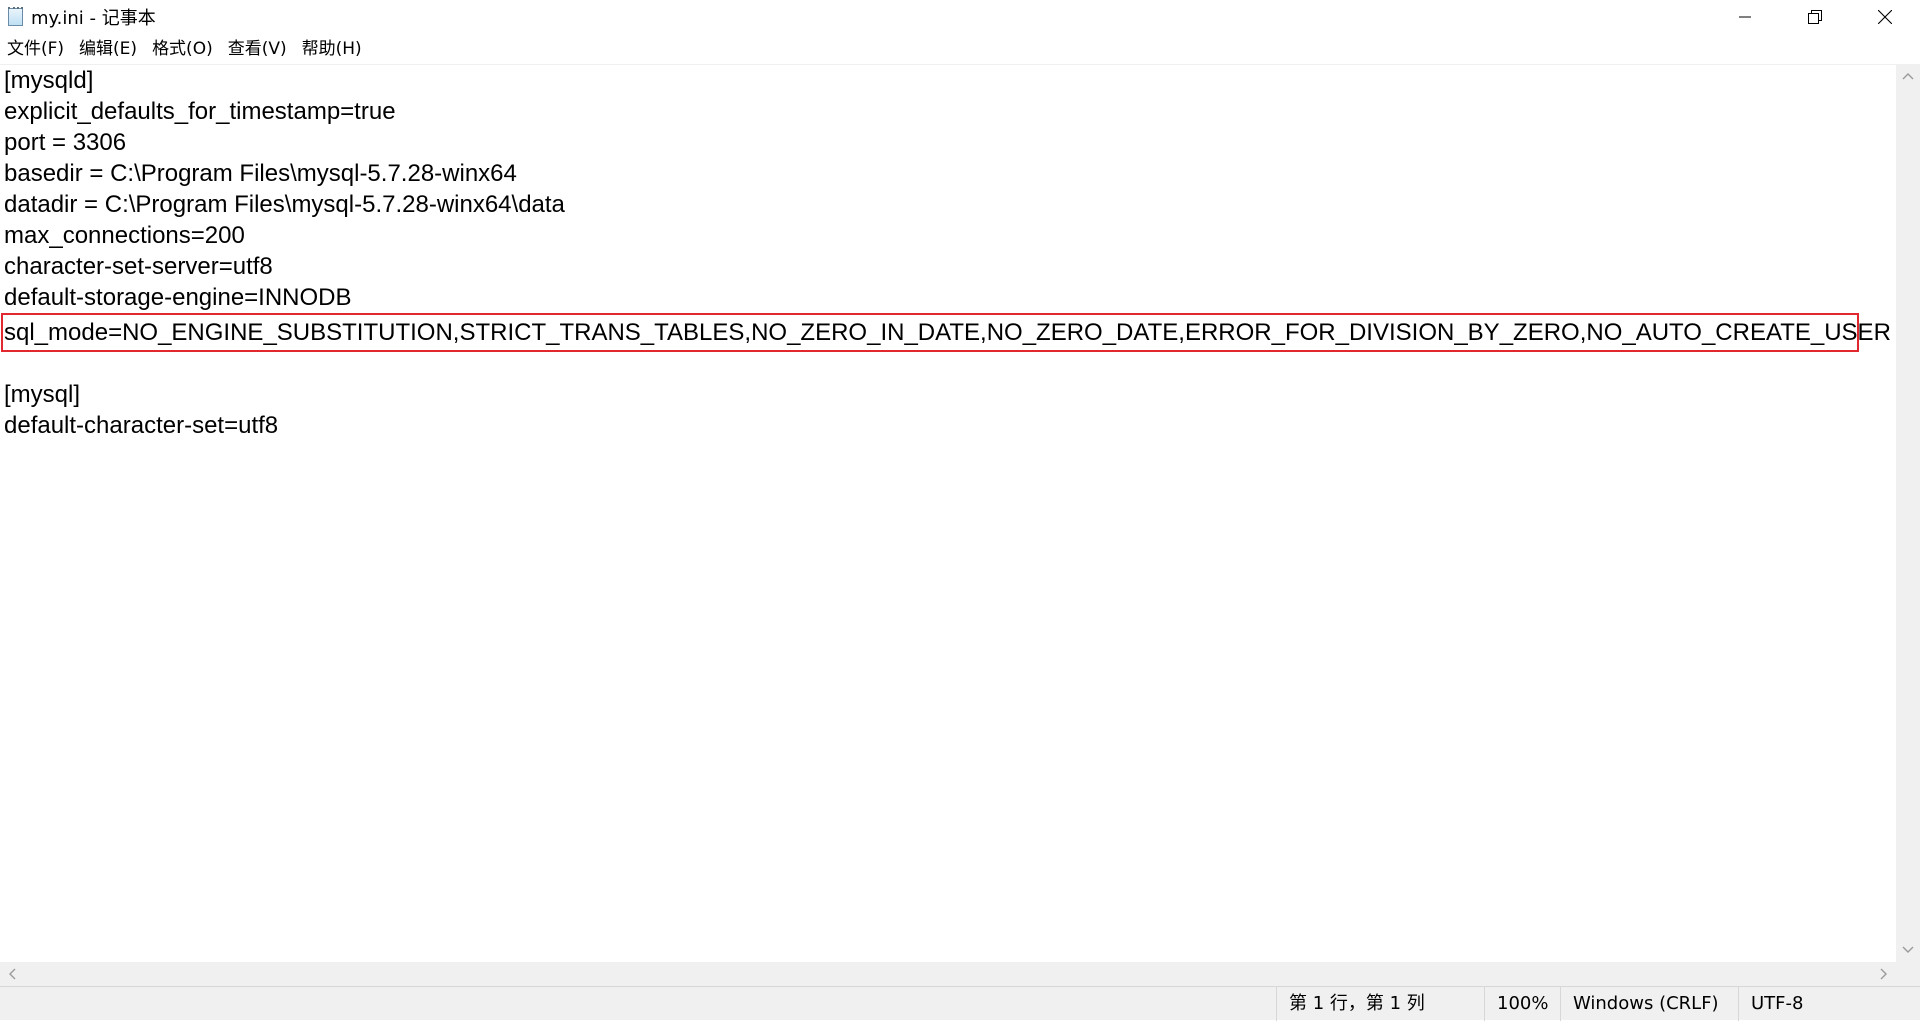 This screenshot has width=1920, height=1021. What do you see at coordinates (141, 425) in the screenshot?
I see `editor-line: default-character-set=utf8` at bounding box center [141, 425].